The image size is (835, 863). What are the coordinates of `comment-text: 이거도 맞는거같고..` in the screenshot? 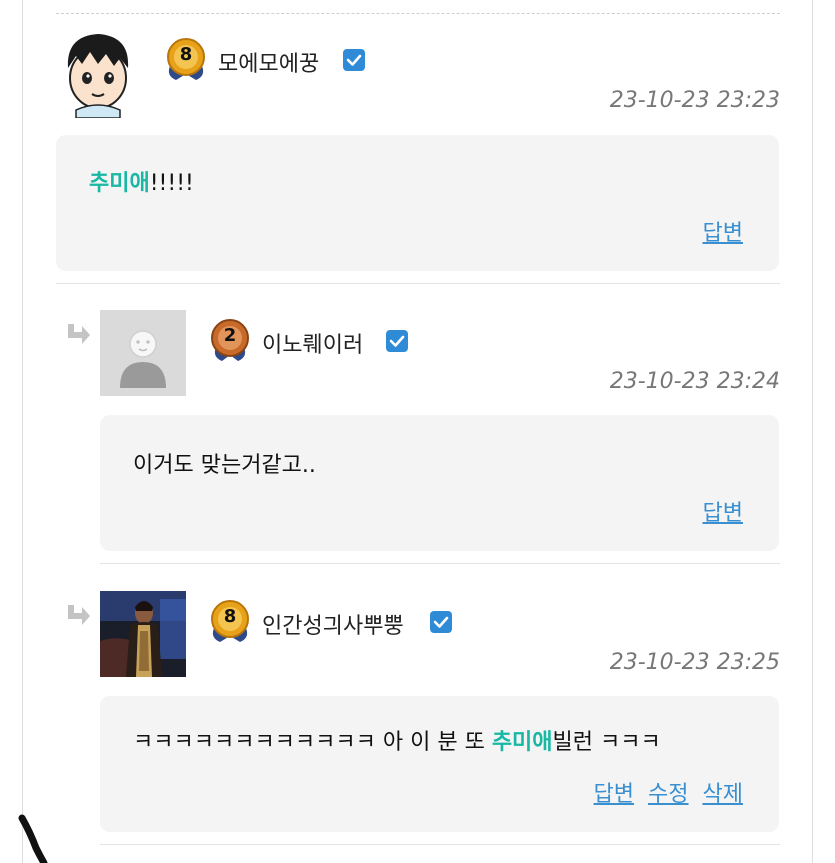 It's located at (224, 463).